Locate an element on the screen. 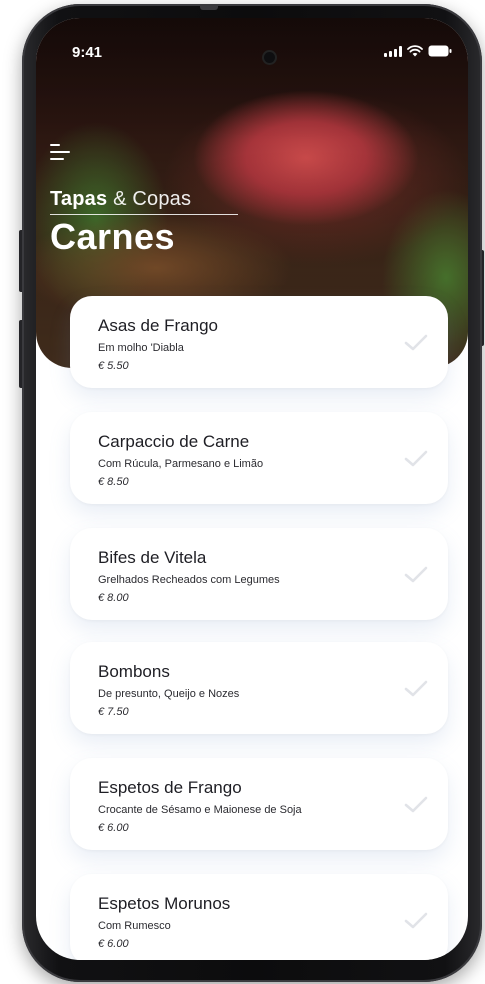  brand-secondary: & Copas is located at coordinates (149, 199).